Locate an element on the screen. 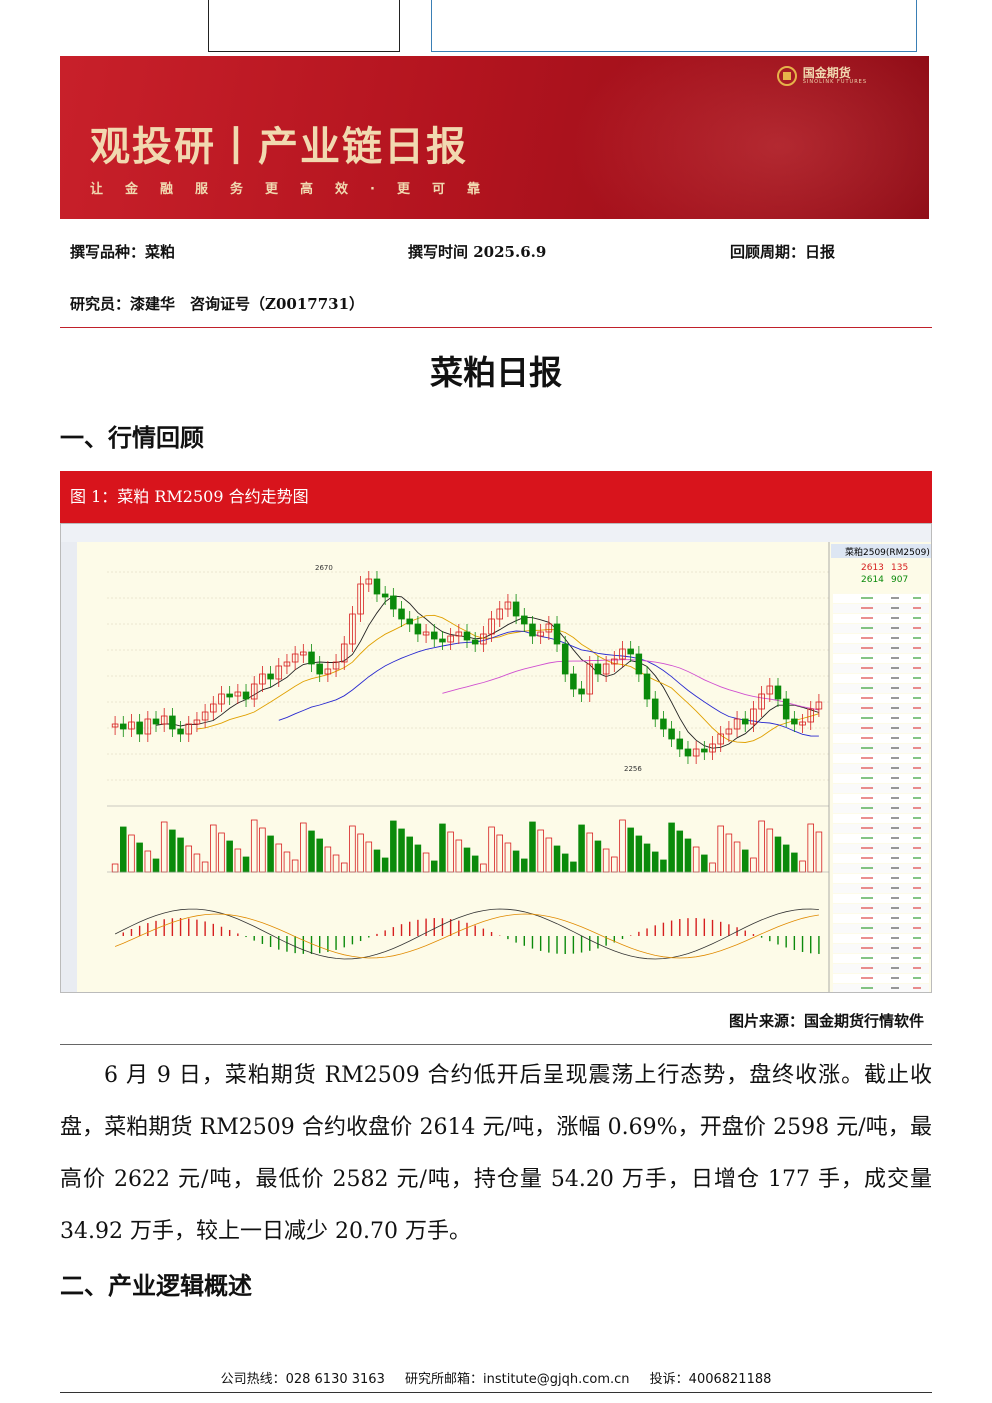 This screenshot has height=1403, width=992. header-box-left is located at coordinates (304, 26).